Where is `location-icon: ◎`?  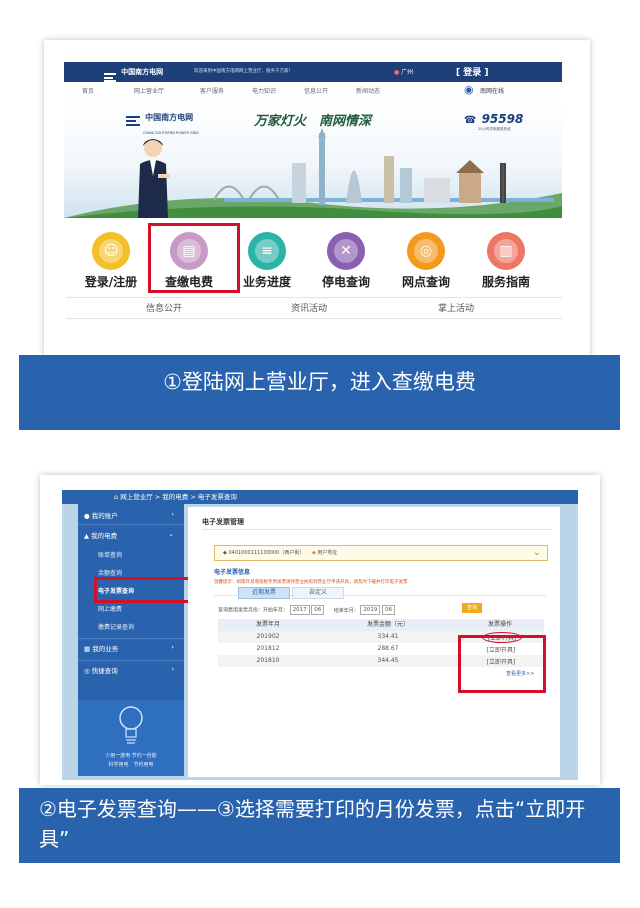
location-icon: ◎ is located at coordinates (426, 251).